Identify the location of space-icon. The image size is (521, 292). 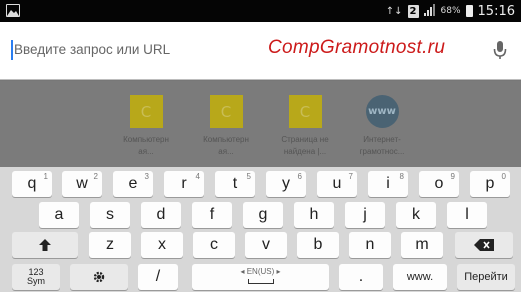
(260, 281).